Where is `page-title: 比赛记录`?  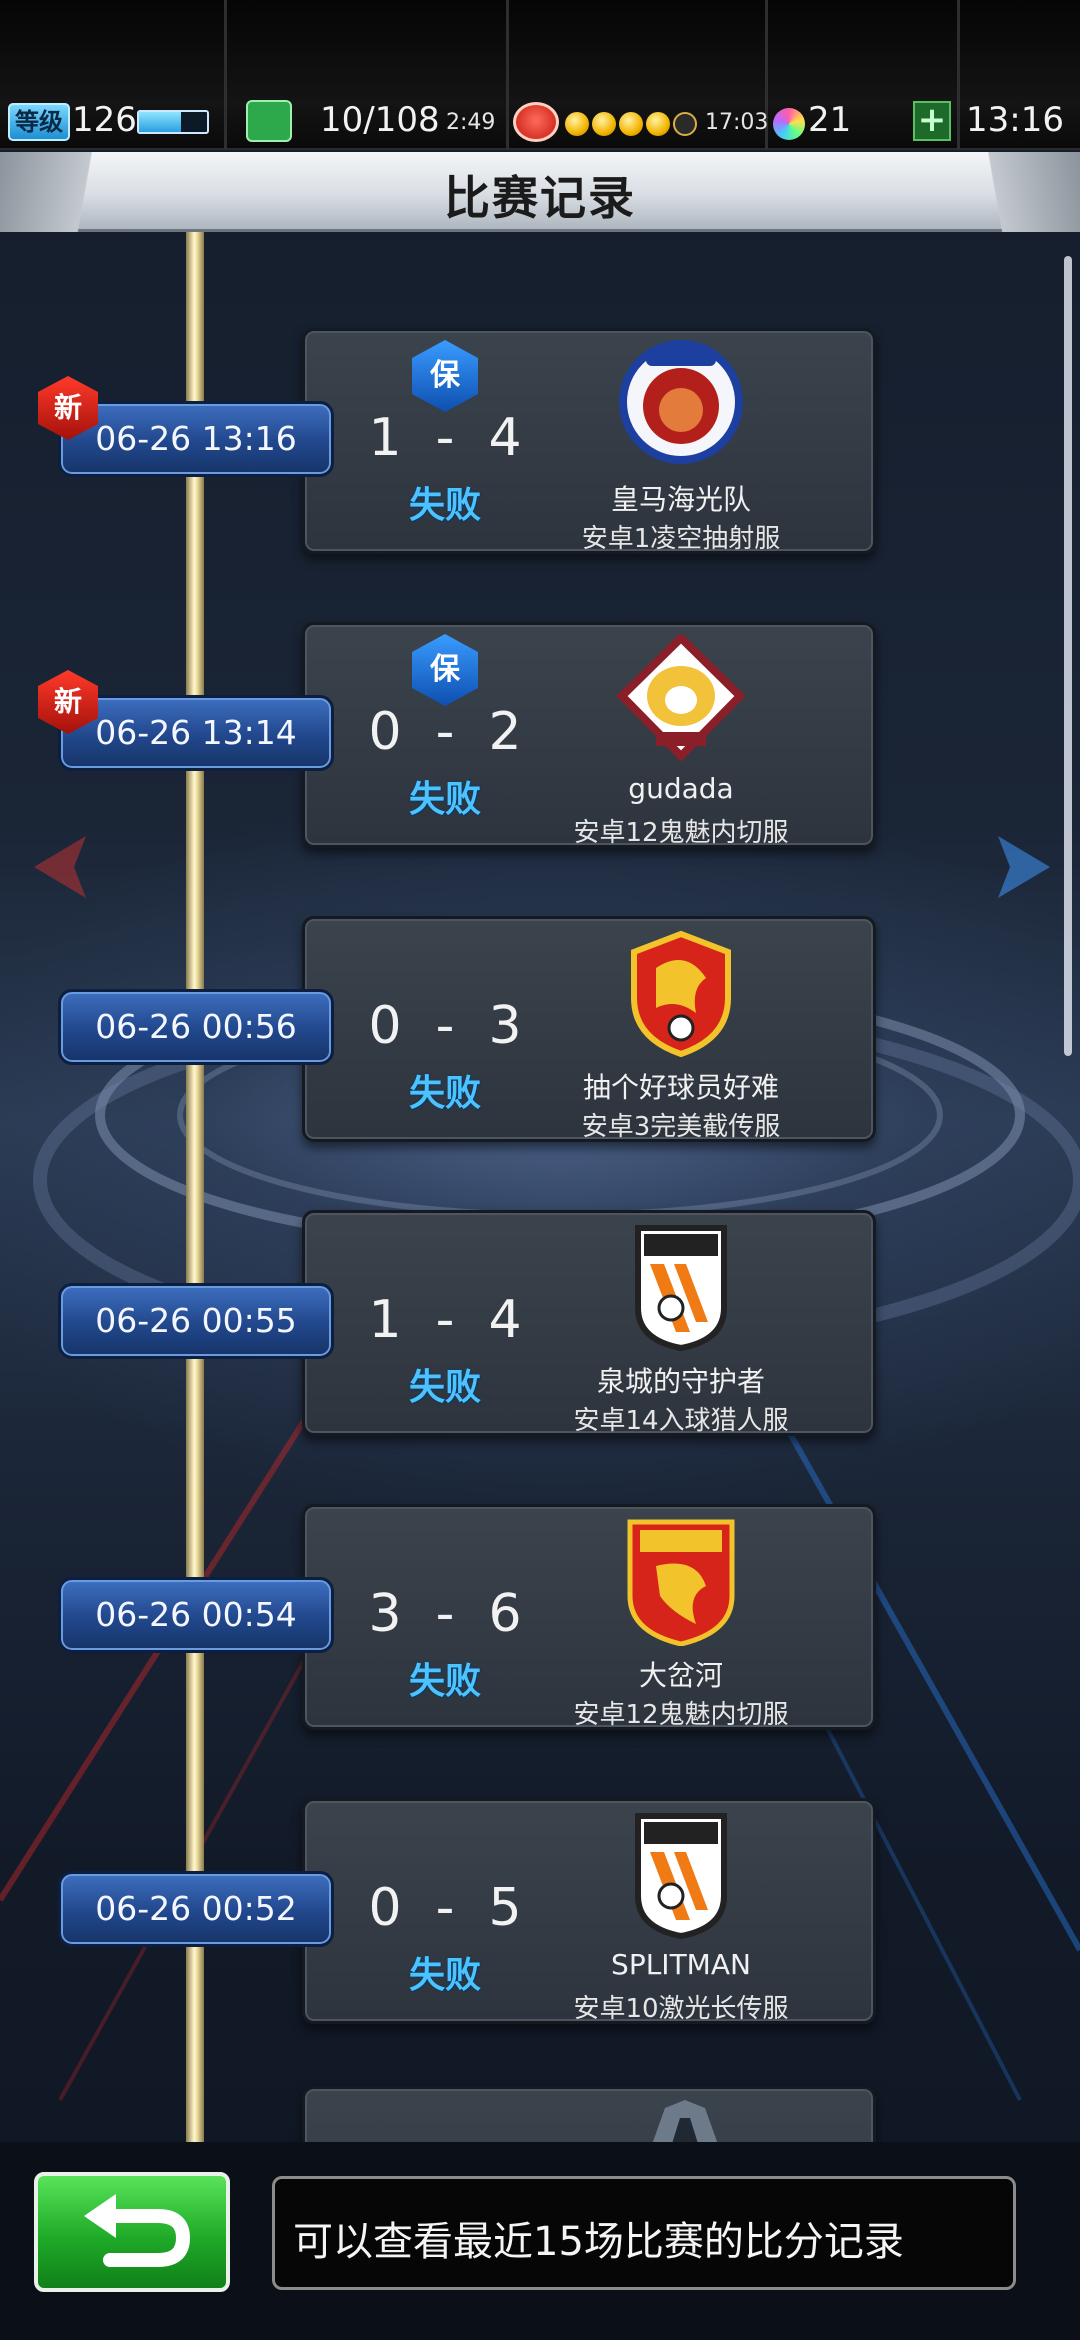
page-title: 比赛记录 is located at coordinates (540, 198).